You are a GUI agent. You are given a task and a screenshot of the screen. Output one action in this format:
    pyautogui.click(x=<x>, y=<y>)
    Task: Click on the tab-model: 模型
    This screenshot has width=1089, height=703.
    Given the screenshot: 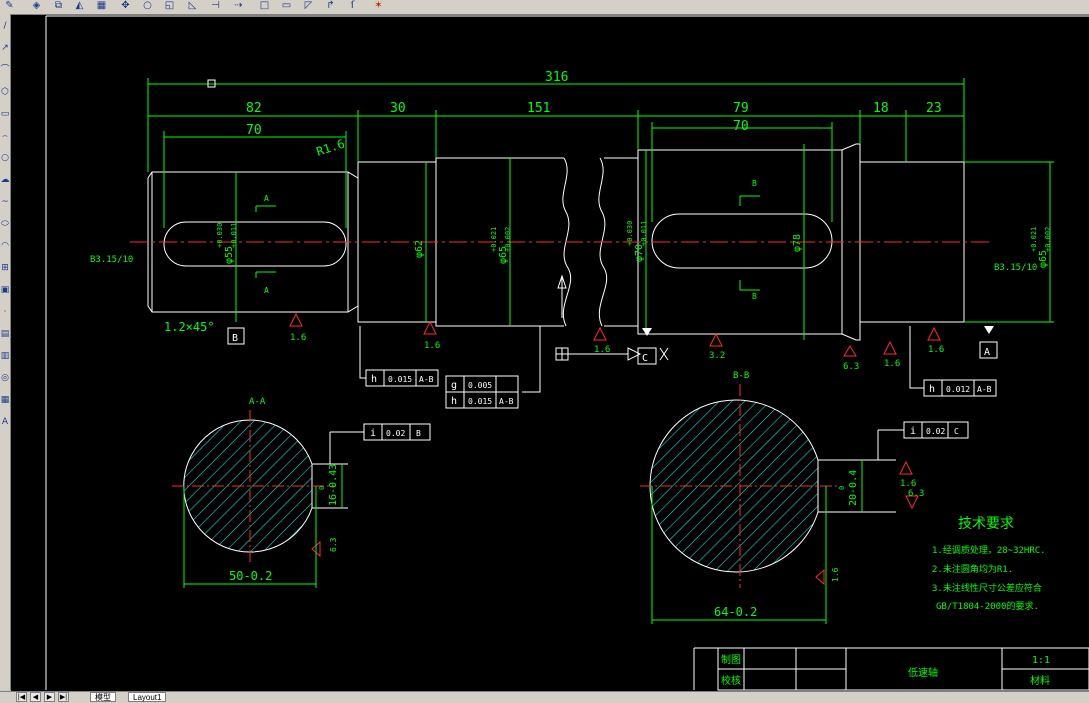 What is the action you would take?
    pyautogui.click(x=103, y=697)
    